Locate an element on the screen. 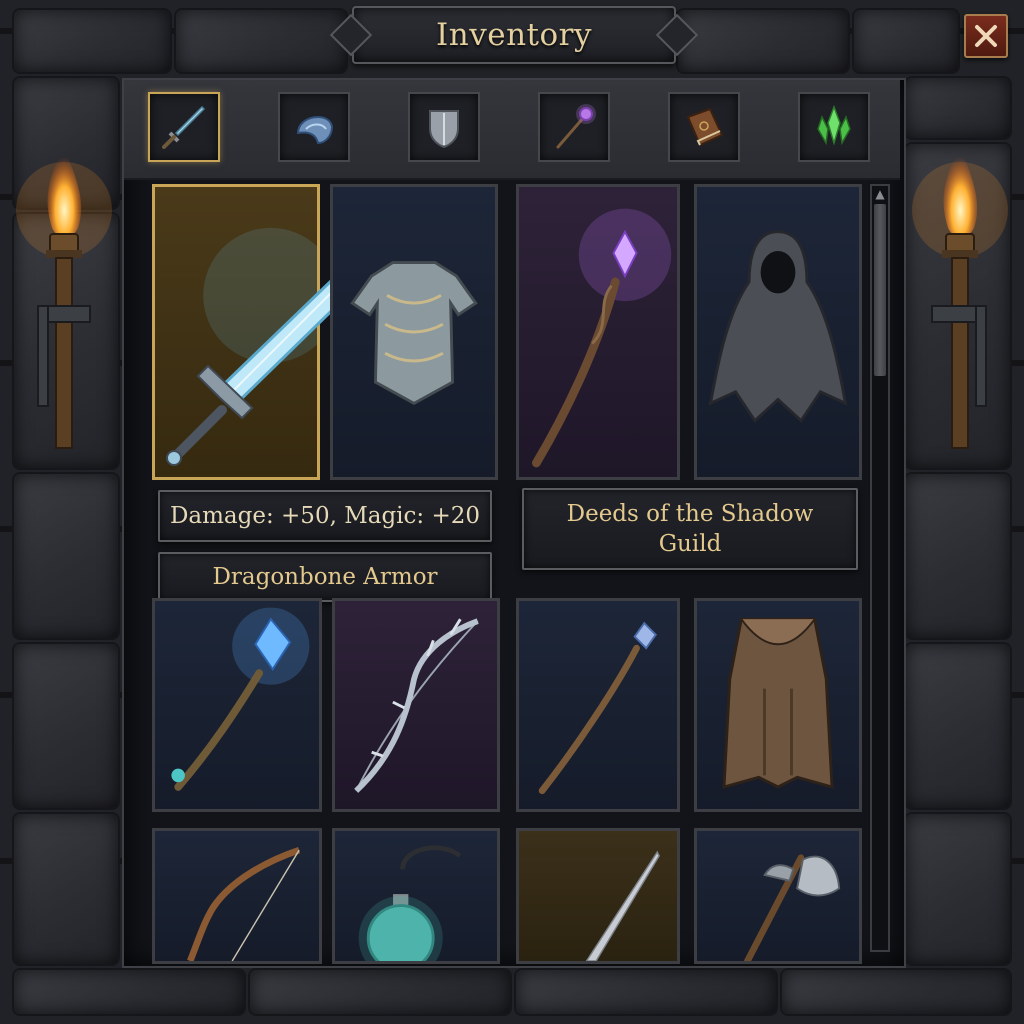  close-icon is located at coordinates (986, 36).